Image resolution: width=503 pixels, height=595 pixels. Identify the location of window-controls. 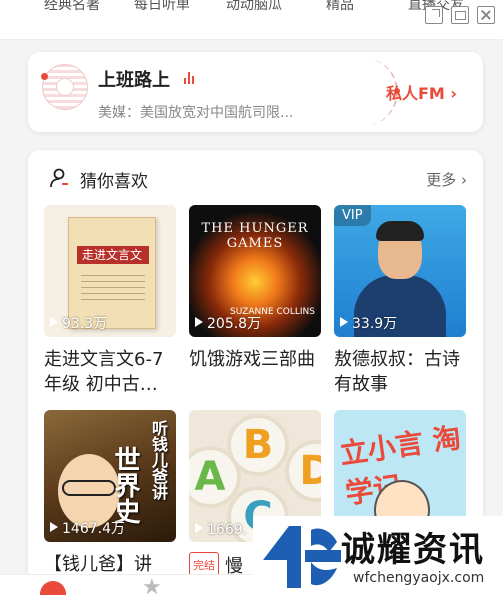
(460, 15).